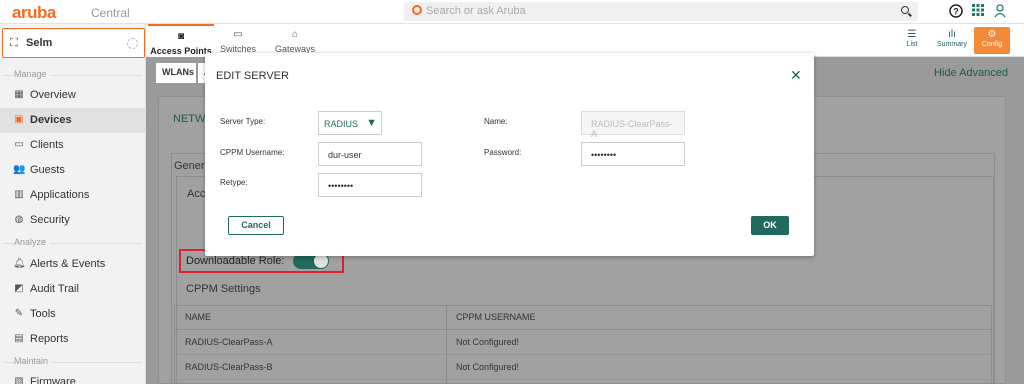 Image resolution: width=1024 pixels, height=384 pixels. Describe the element at coordinates (73, 43) in the screenshot. I see `site-selector: ⛶ Selm` at that location.